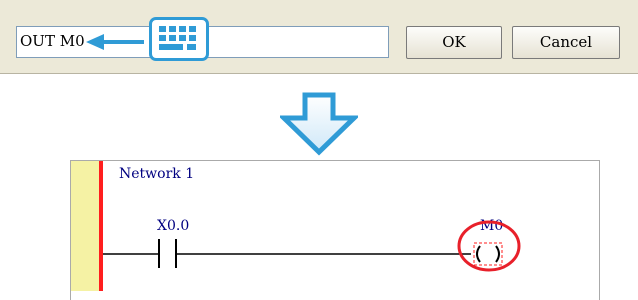  What do you see at coordinates (167, 253) in the screenshot?
I see `normally-open-contact` at bounding box center [167, 253].